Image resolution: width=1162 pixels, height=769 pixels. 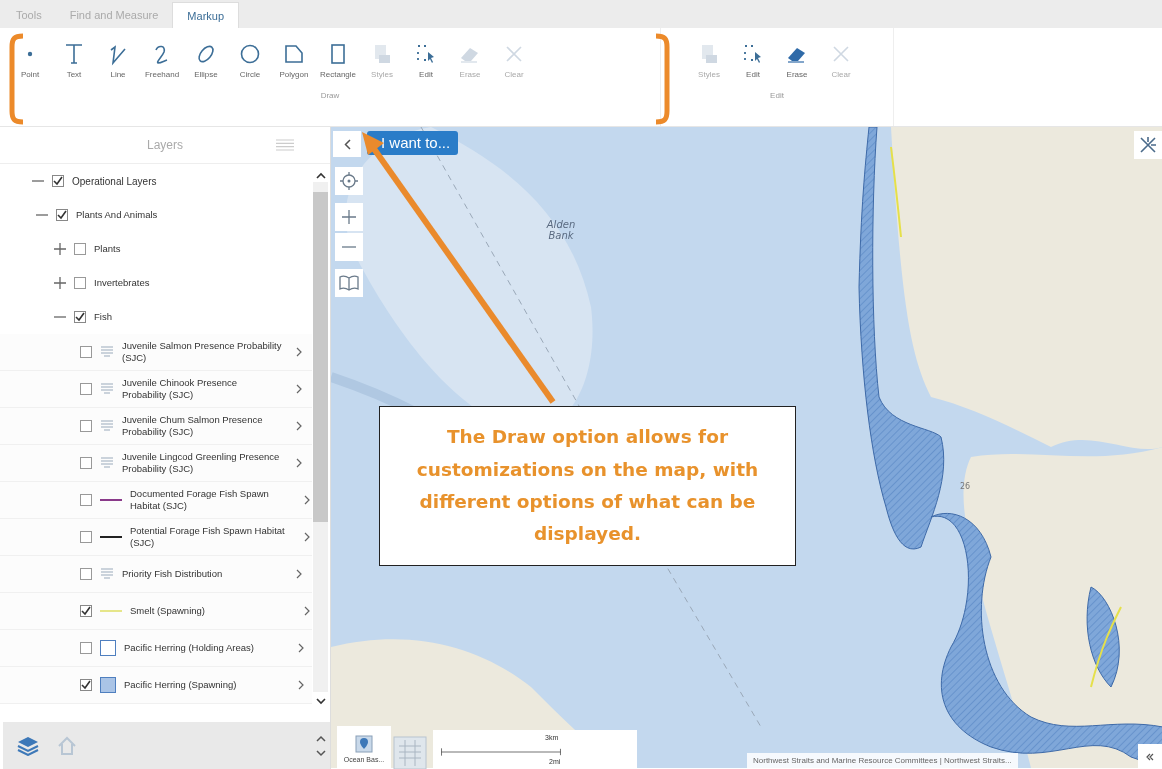 I want to click on book-icon, so click(x=349, y=283).